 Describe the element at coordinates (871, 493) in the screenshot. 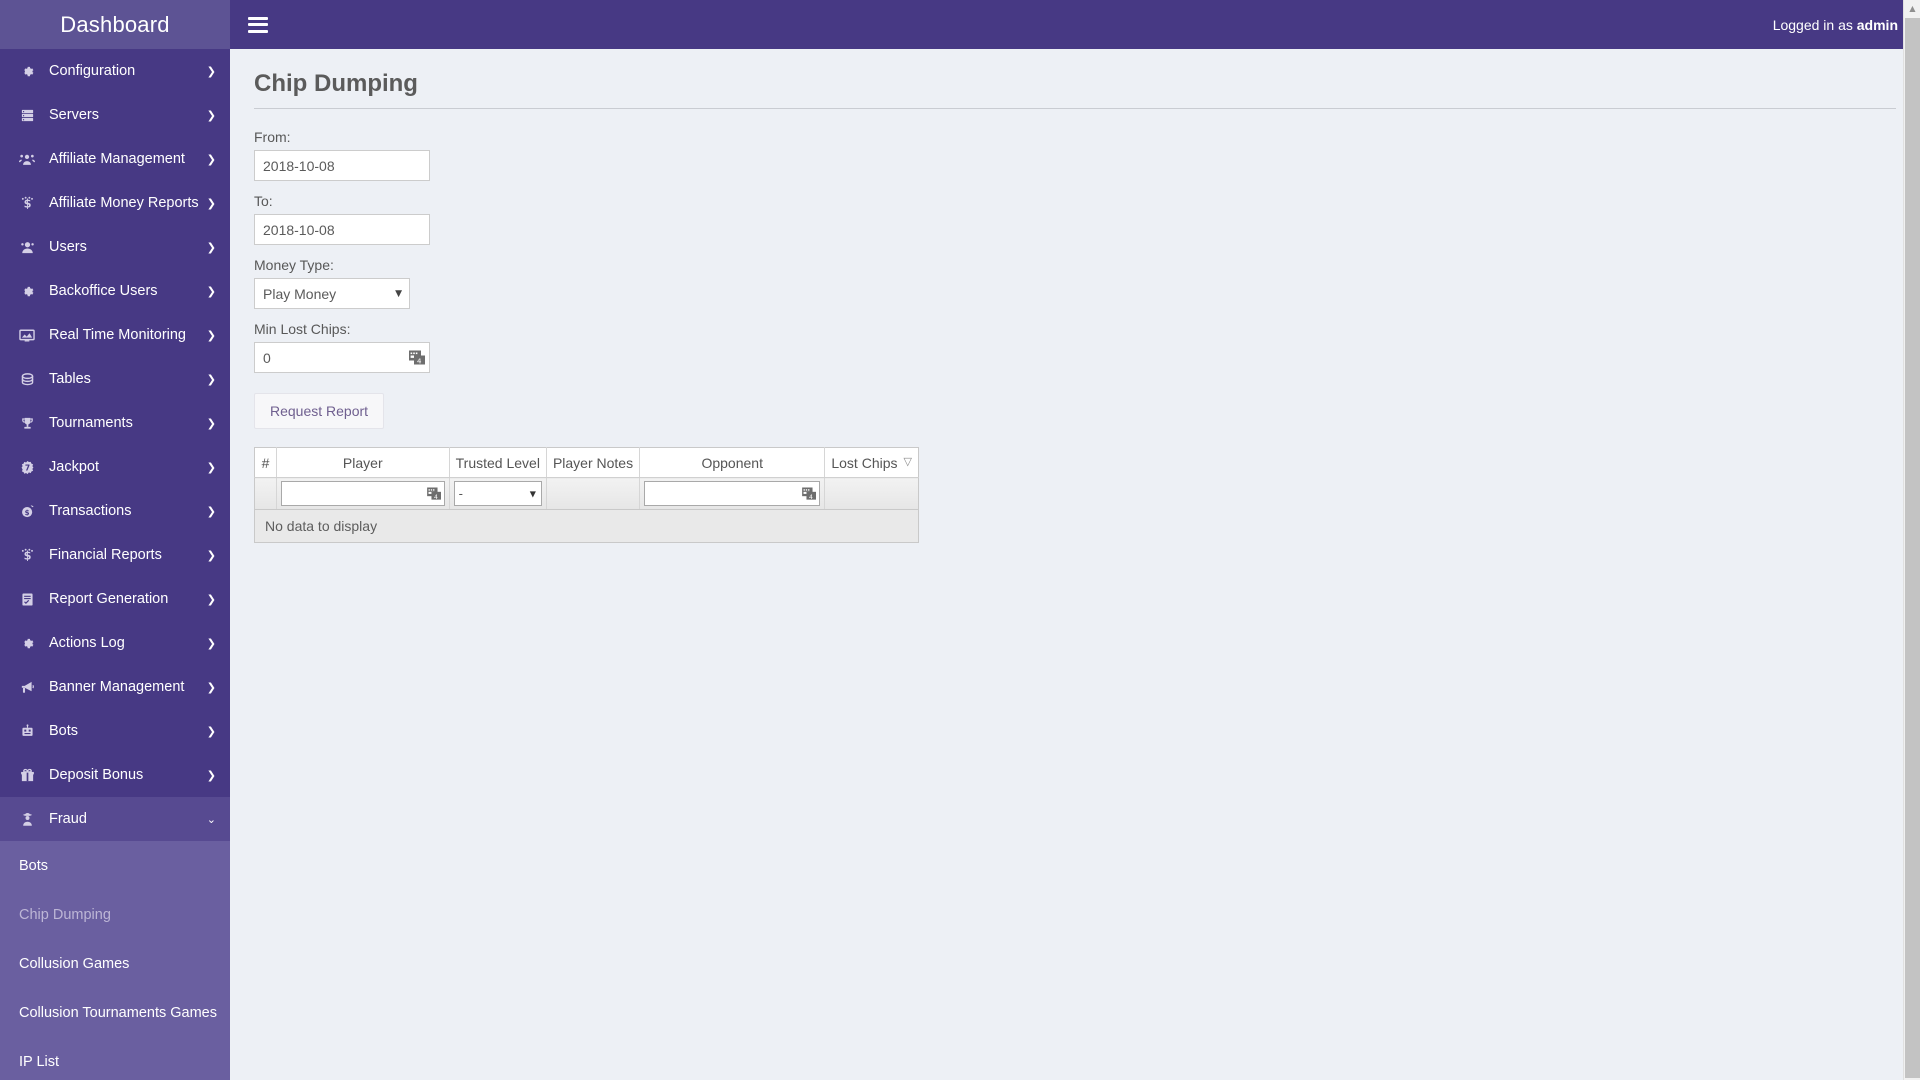

I see `filter-cell-lost-chips` at that location.